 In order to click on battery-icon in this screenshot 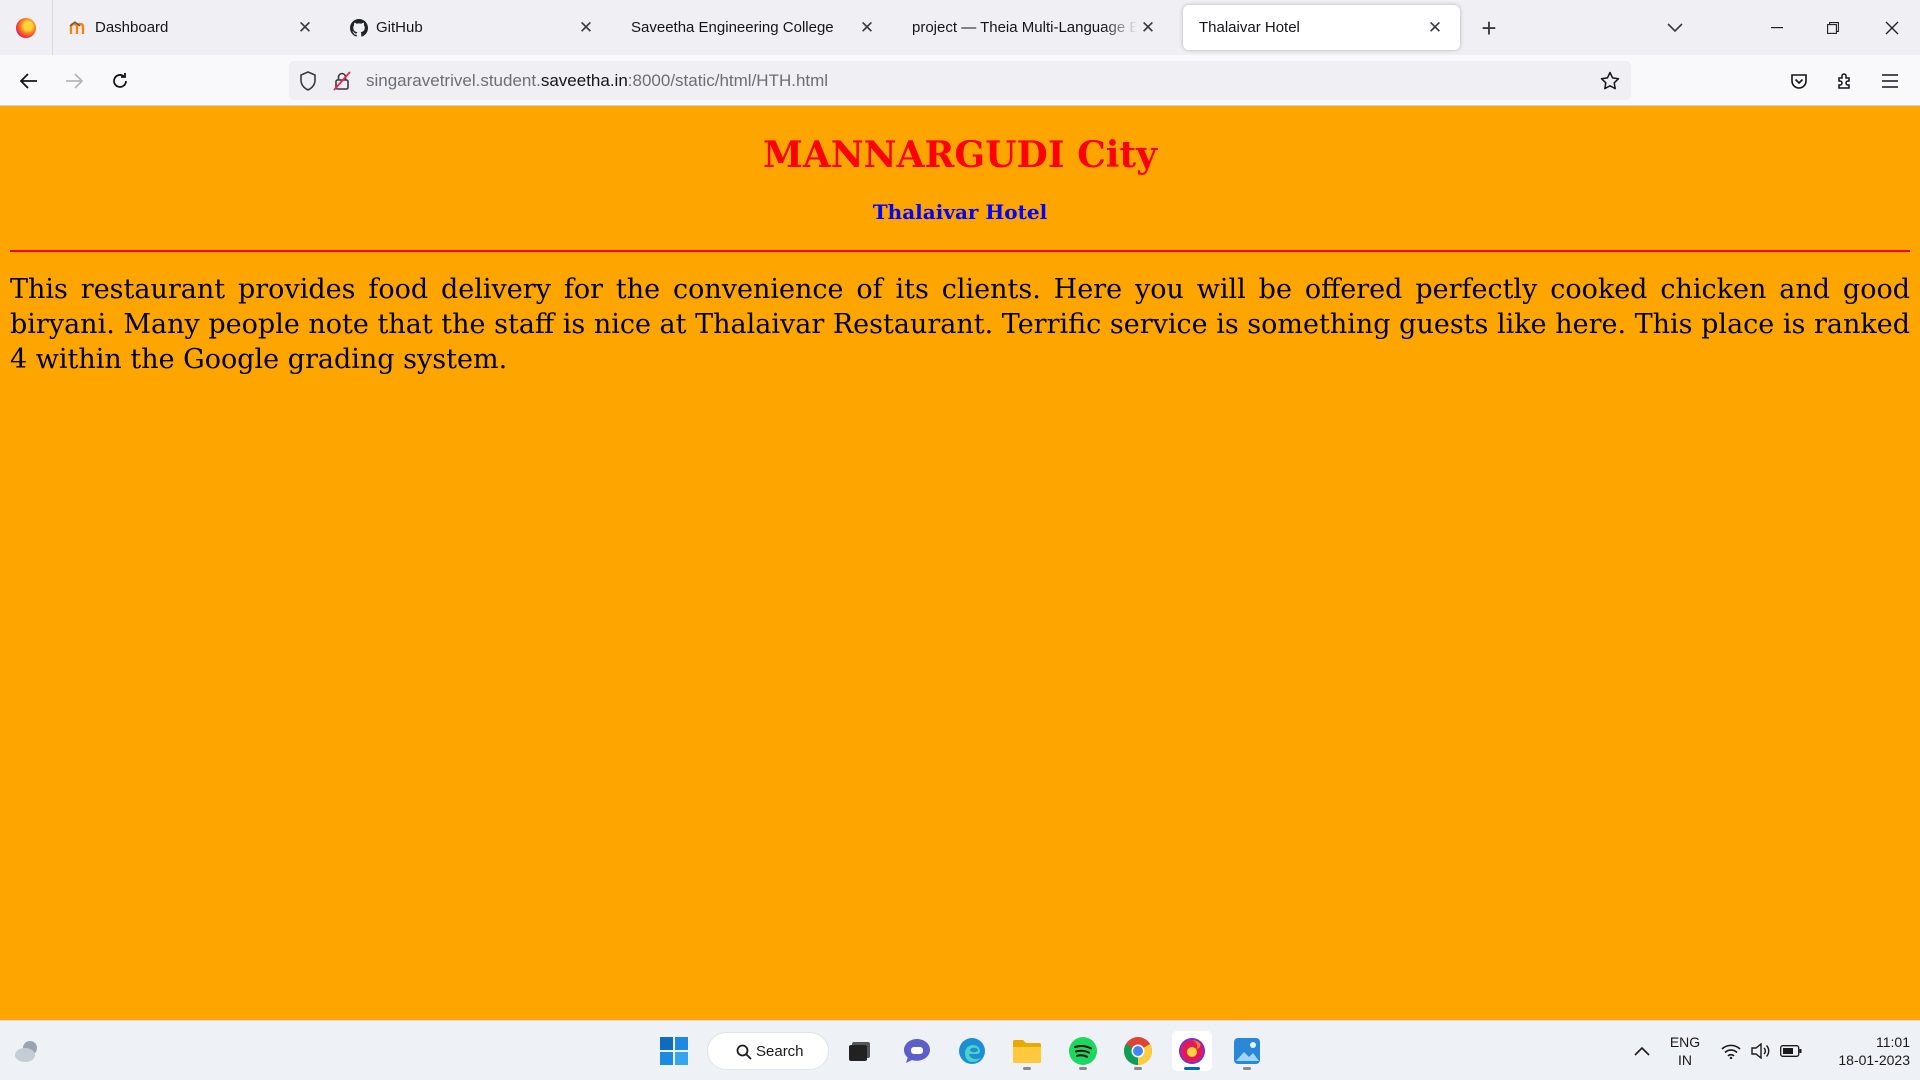, I will do `click(1791, 1051)`.